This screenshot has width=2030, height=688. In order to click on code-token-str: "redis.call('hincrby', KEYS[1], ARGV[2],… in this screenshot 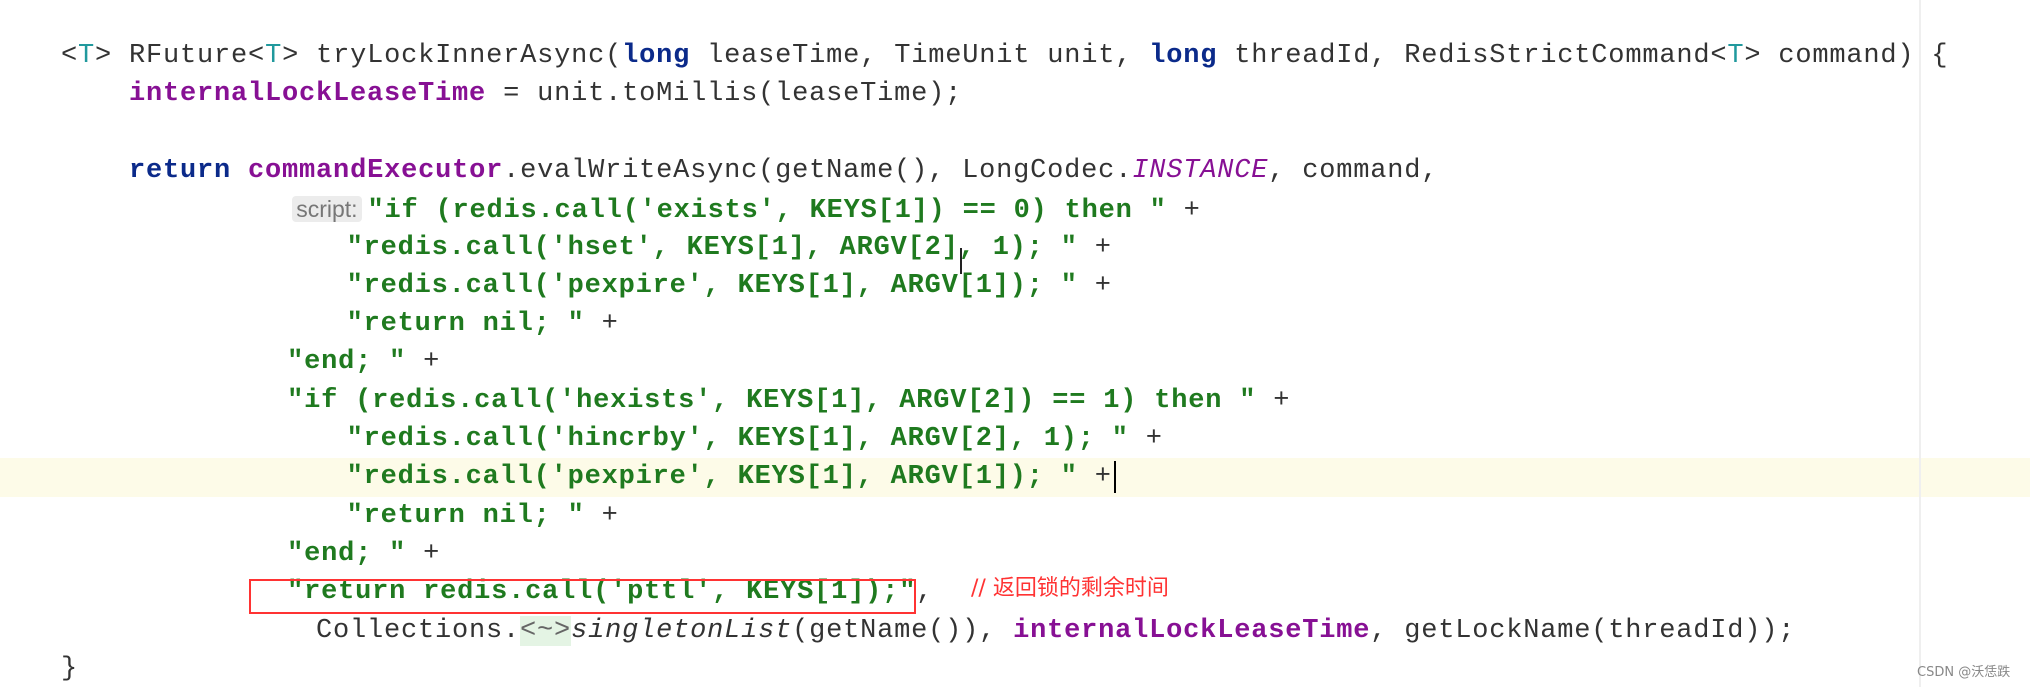, I will do `click(737, 439)`.